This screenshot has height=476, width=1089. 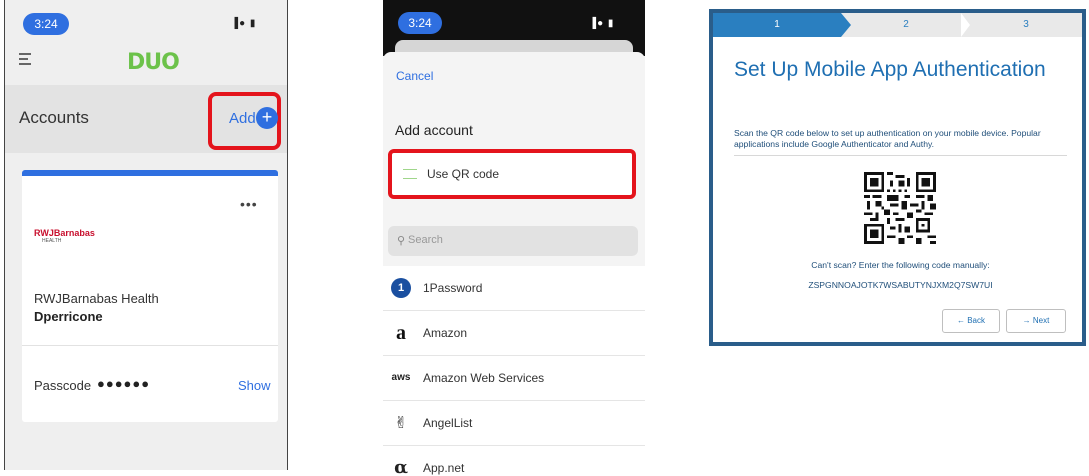 I want to click on add-account-title: Add account, so click(x=434, y=130).